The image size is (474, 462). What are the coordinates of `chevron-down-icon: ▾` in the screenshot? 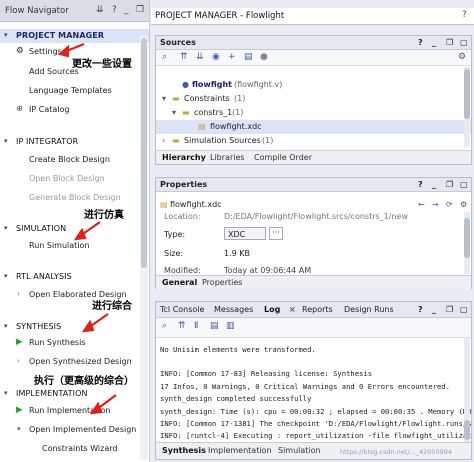 It's located at (174, 112).